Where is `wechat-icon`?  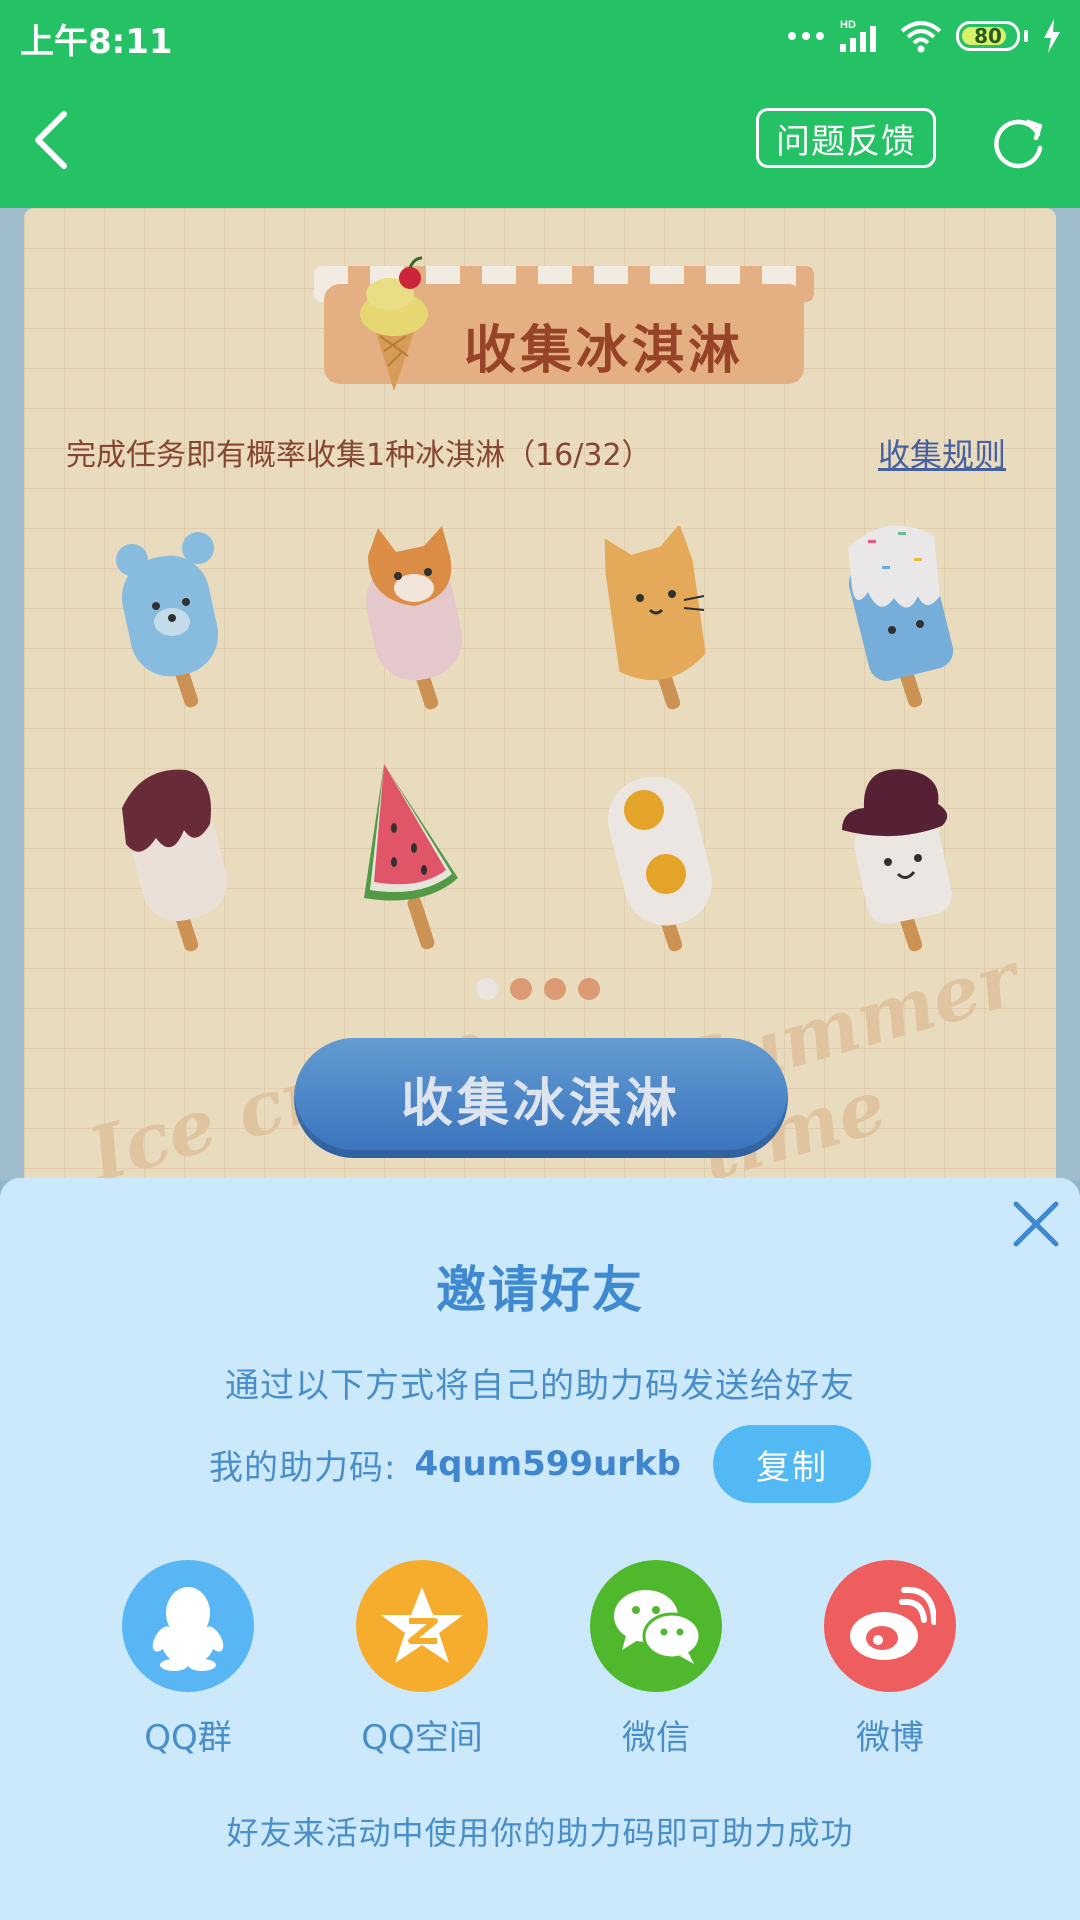 wechat-icon is located at coordinates (656, 1626).